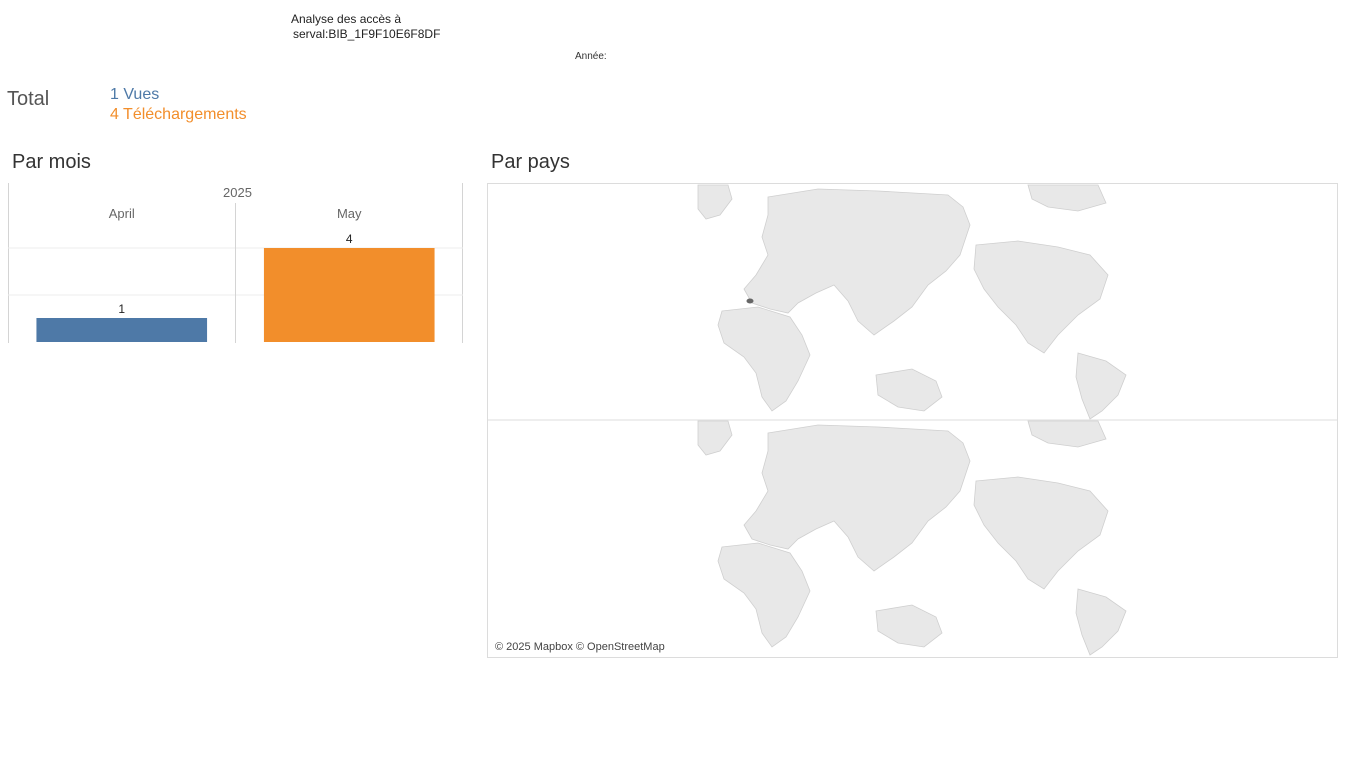  What do you see at coordinates (530, 162) in the screenshot?
I see `country-section-title: Par pays` at bounding box center [530, 162].